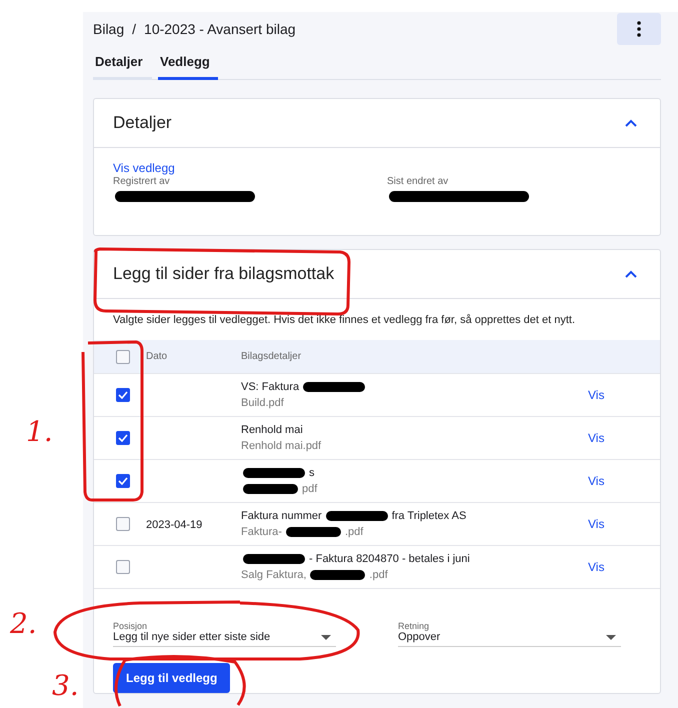 This screenshot has height=708, width=678. I want to click on more-icon, so click(639, 28).